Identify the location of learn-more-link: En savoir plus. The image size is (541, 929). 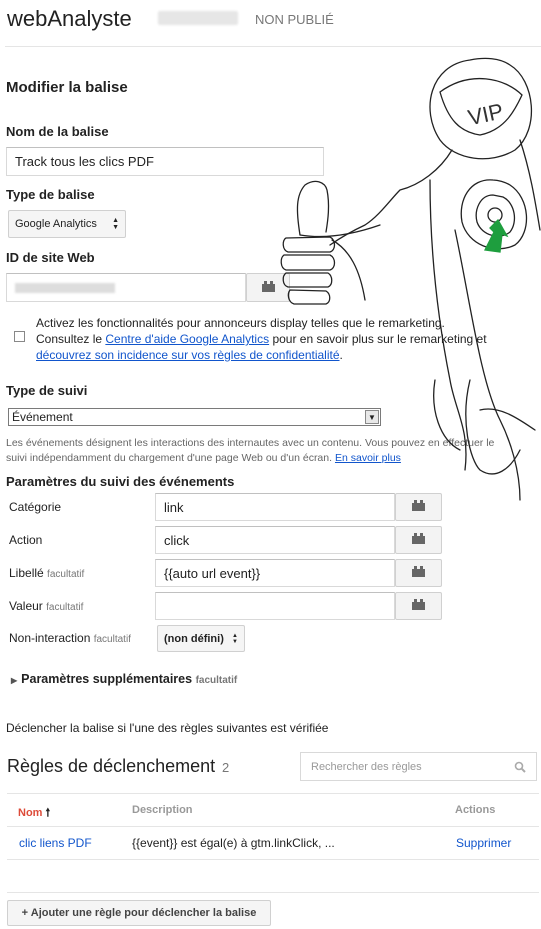
(368, 458).